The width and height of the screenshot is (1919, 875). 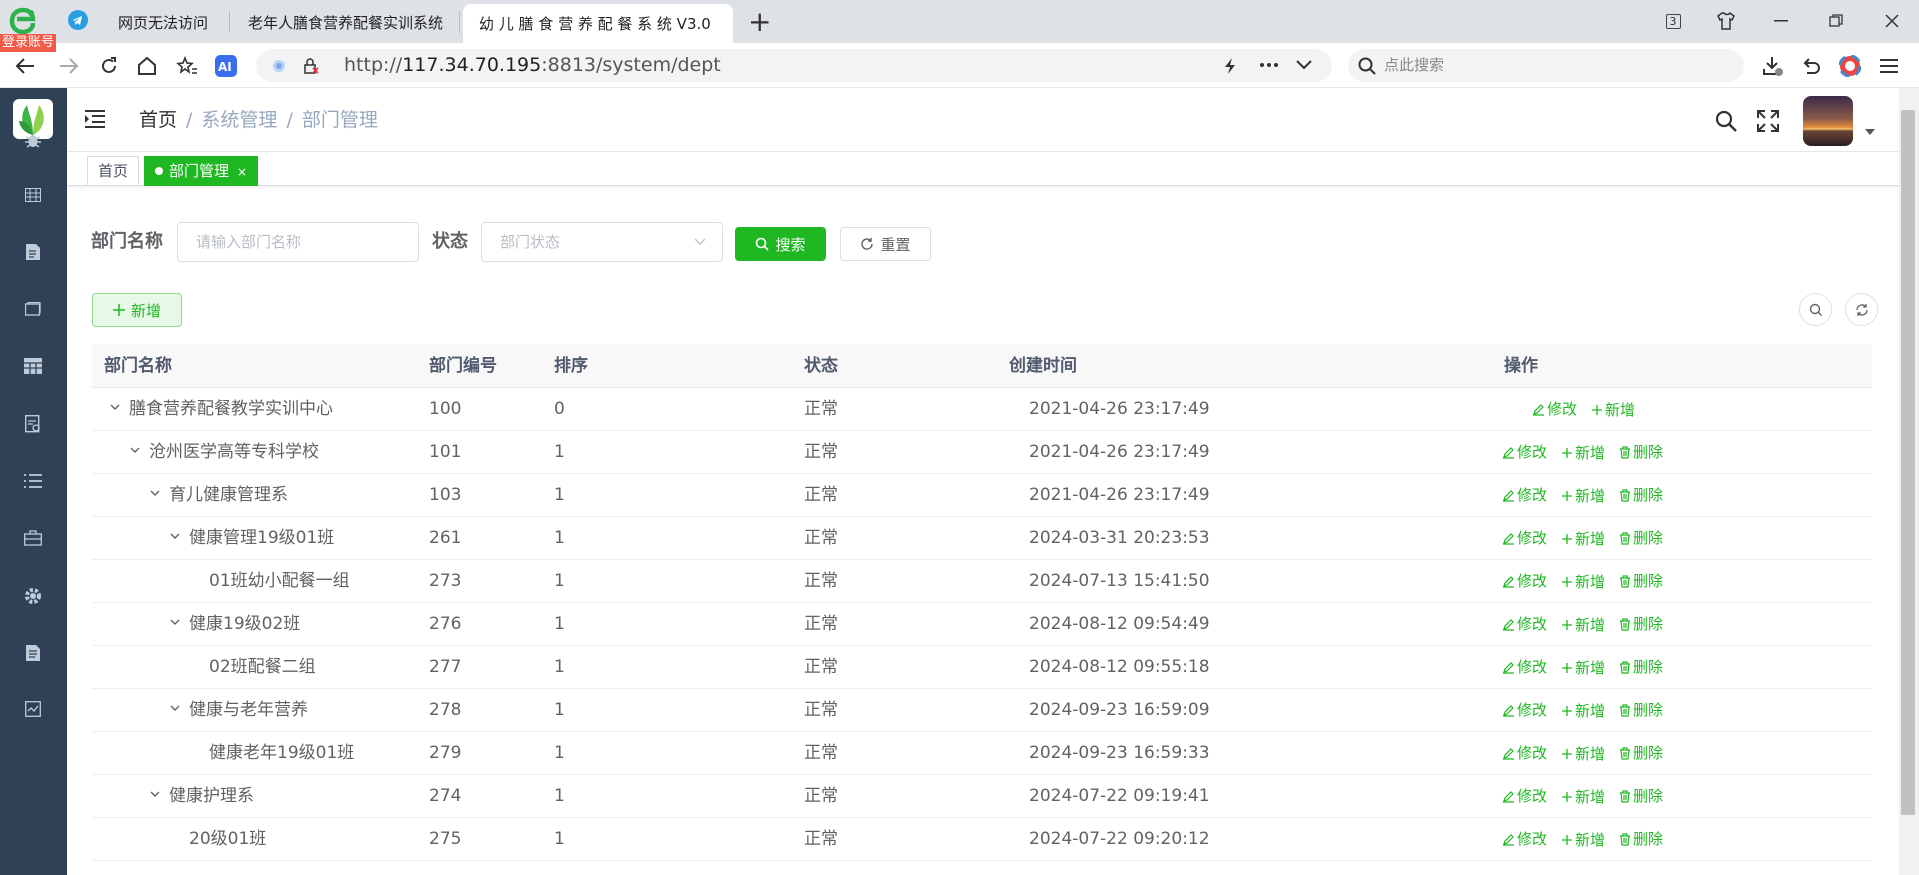 What do you see at coordinates (1892, 21) in the screenshot?
I see `close-window-button` at bounding box center [1892, 21].